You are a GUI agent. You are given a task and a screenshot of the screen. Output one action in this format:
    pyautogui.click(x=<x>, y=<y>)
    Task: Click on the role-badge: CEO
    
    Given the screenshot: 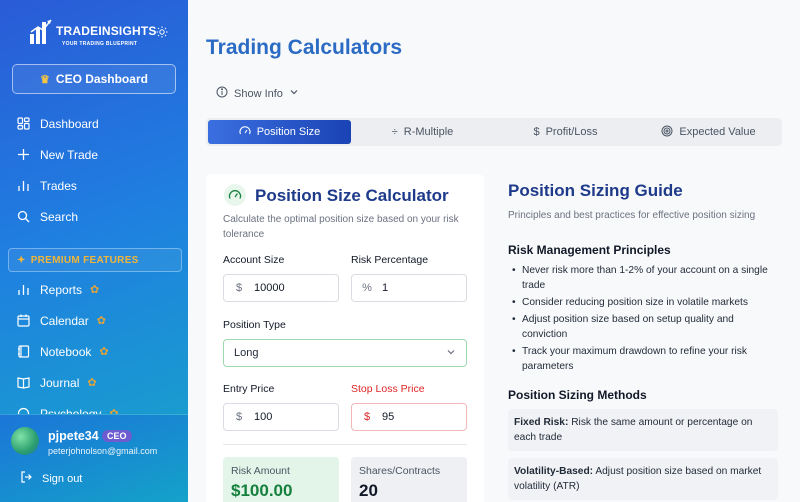 What is the action you would take?
    pyautogui.click(x=117, y=436)
    